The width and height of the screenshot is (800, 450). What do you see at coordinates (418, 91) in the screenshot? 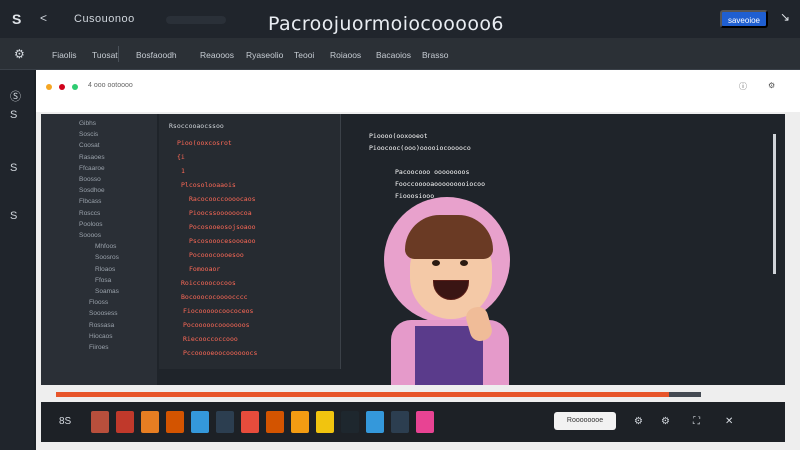
I see `browser-bar: 4 ooo ootoooo ⓘ ⚙` at bounding box center [418, 91].